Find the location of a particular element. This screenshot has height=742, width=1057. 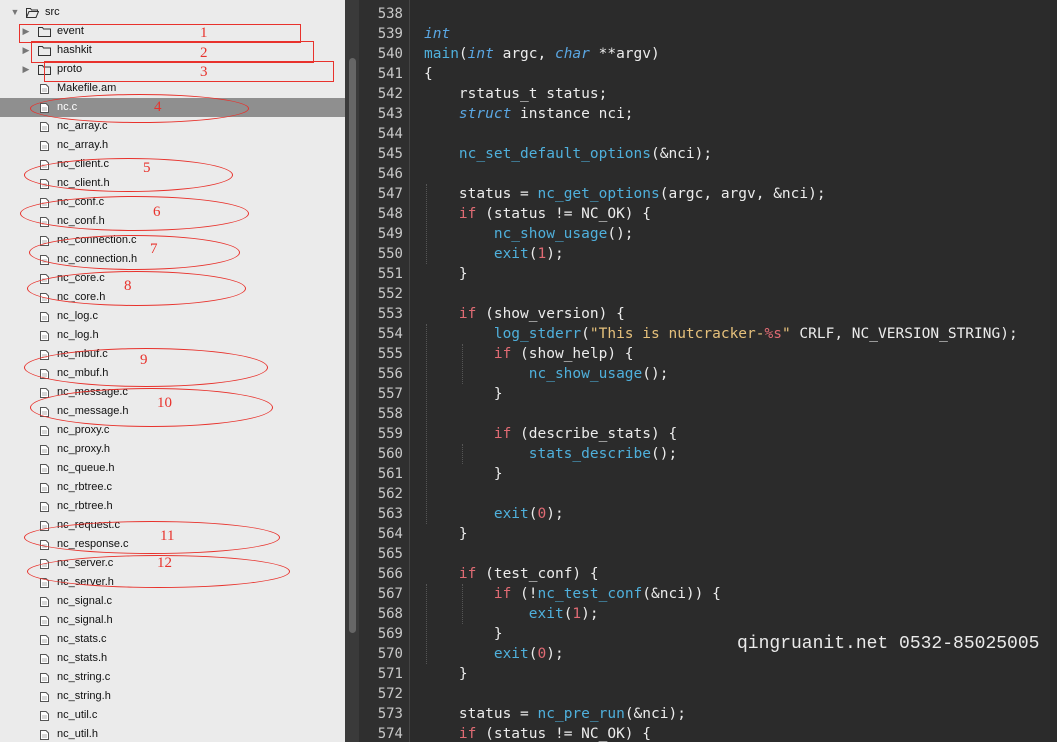

code-line: main(int argc, char **argv) is located at coordinates (542, 54).